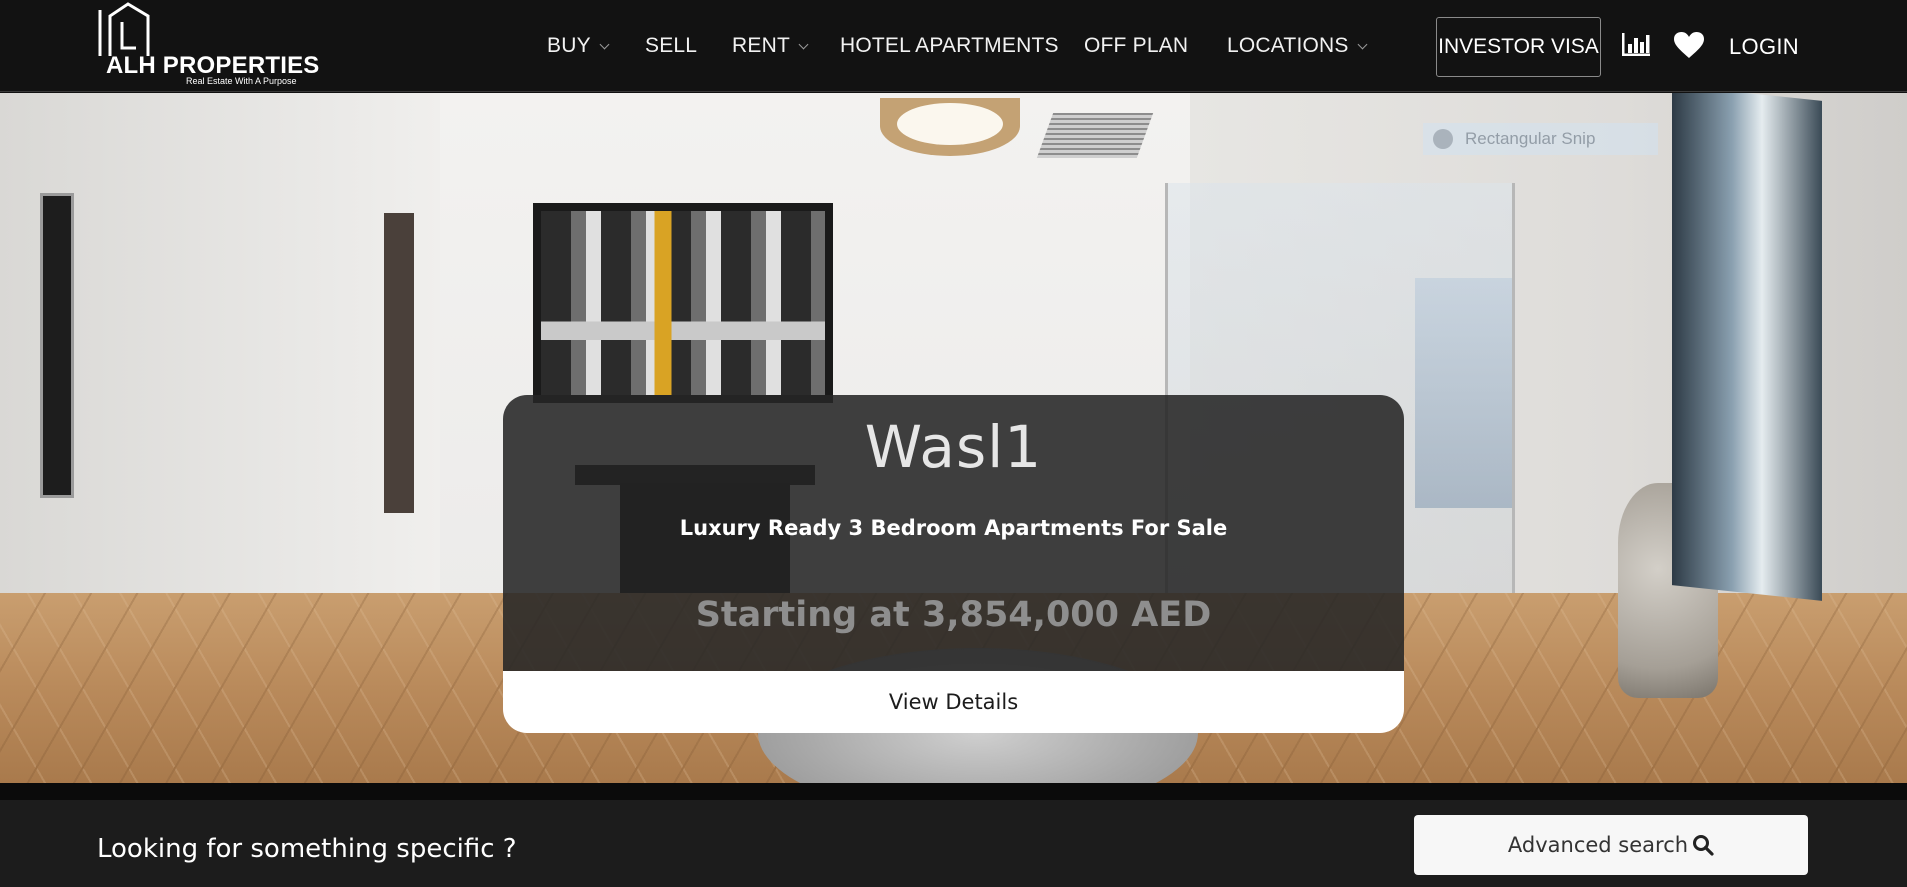 This screenshot has width=1907, height=887. I want to click on section-divider, so click(953, 791).